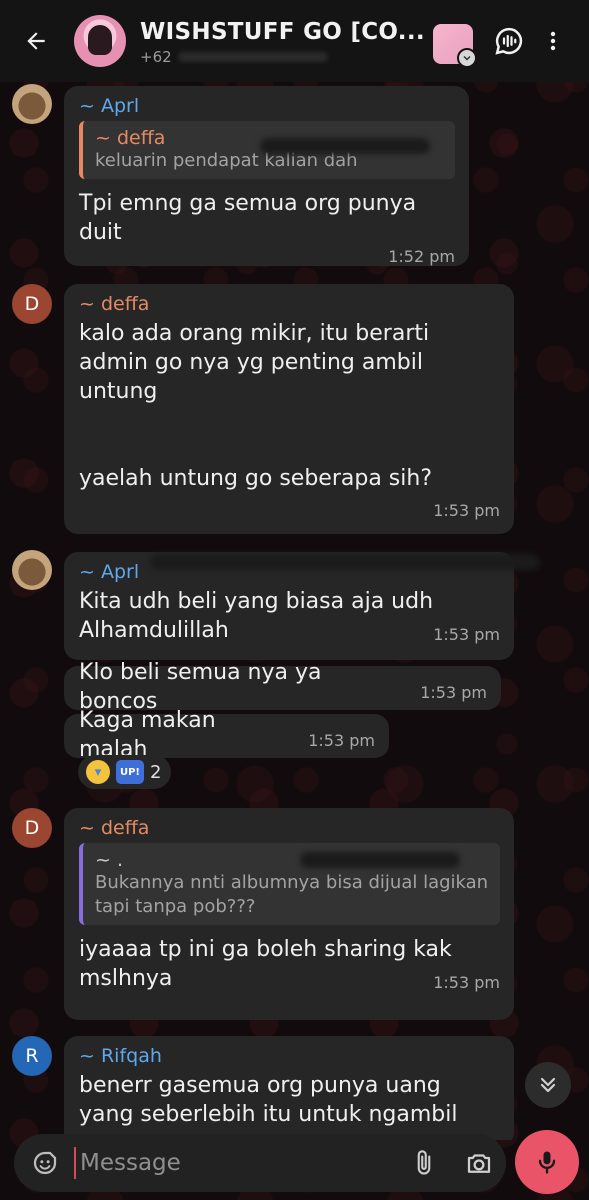  What do you see at coordinates (289, 1056) in the screenshot?
I see `sender-name: ~ Rifqah` at bounding box center [289, 1056].